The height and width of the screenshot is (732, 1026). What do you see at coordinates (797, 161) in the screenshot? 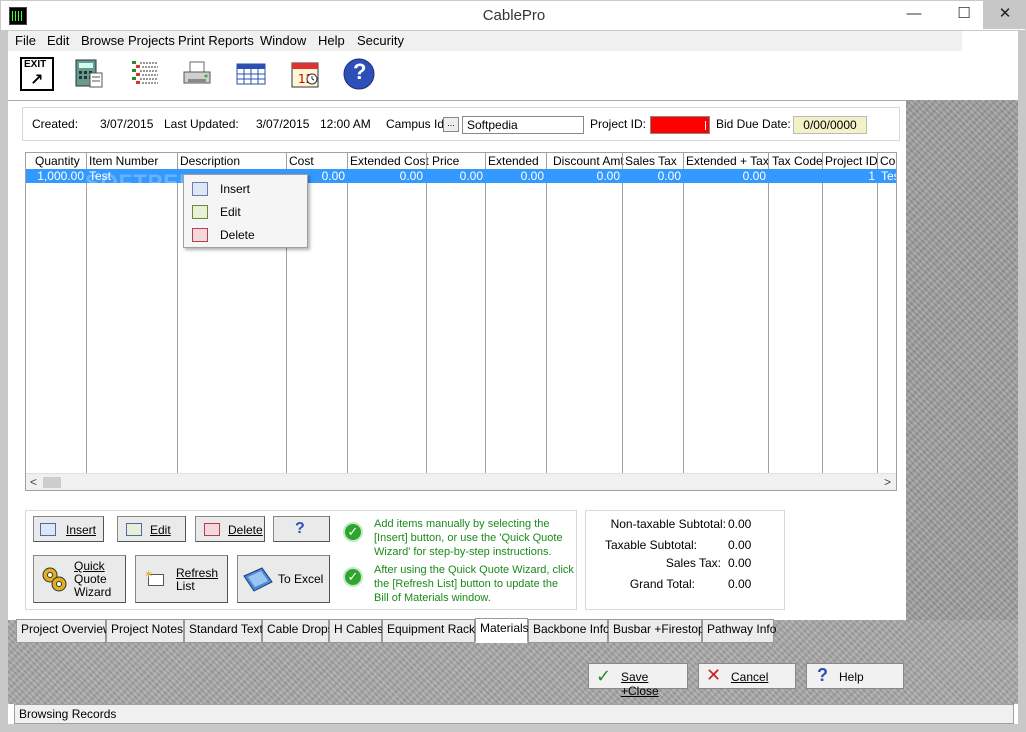
I see `column-header-tax-code: Tax Code` at bounding box center [797, 161].